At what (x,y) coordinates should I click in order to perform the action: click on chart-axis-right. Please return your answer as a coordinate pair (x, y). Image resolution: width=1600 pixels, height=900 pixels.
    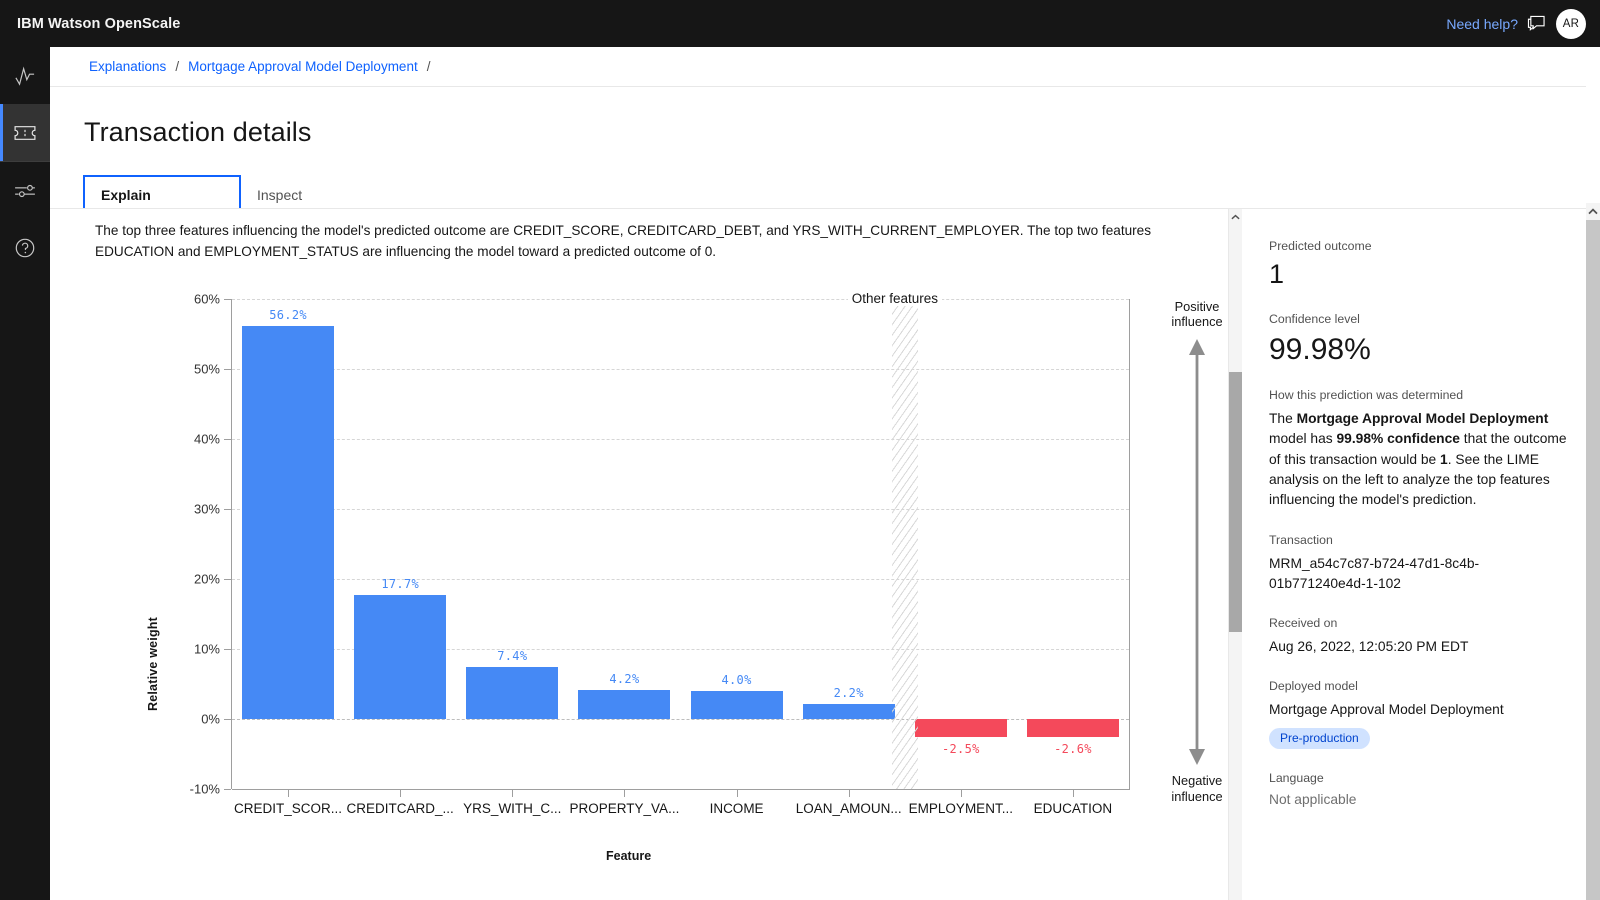
    Looking at the image, I should click on (1129, 544).